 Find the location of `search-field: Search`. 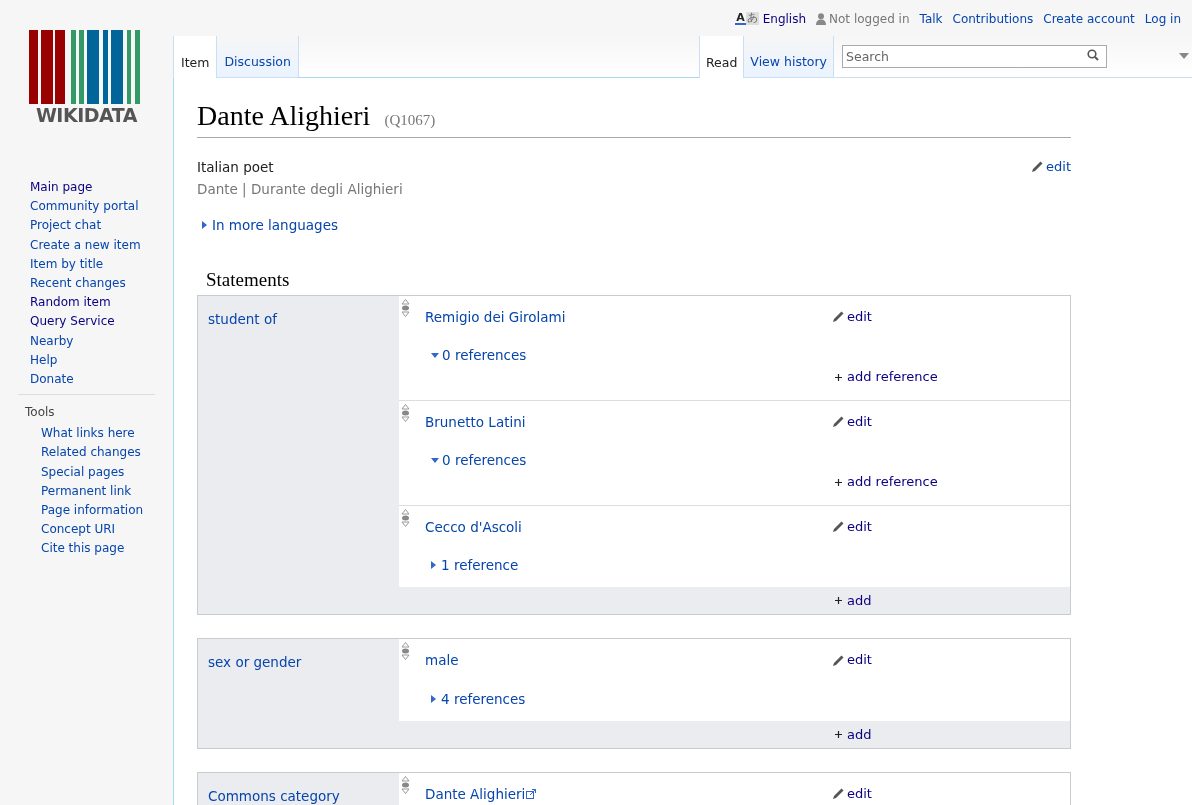

search-field: Search is located at coordinates (974, 56).